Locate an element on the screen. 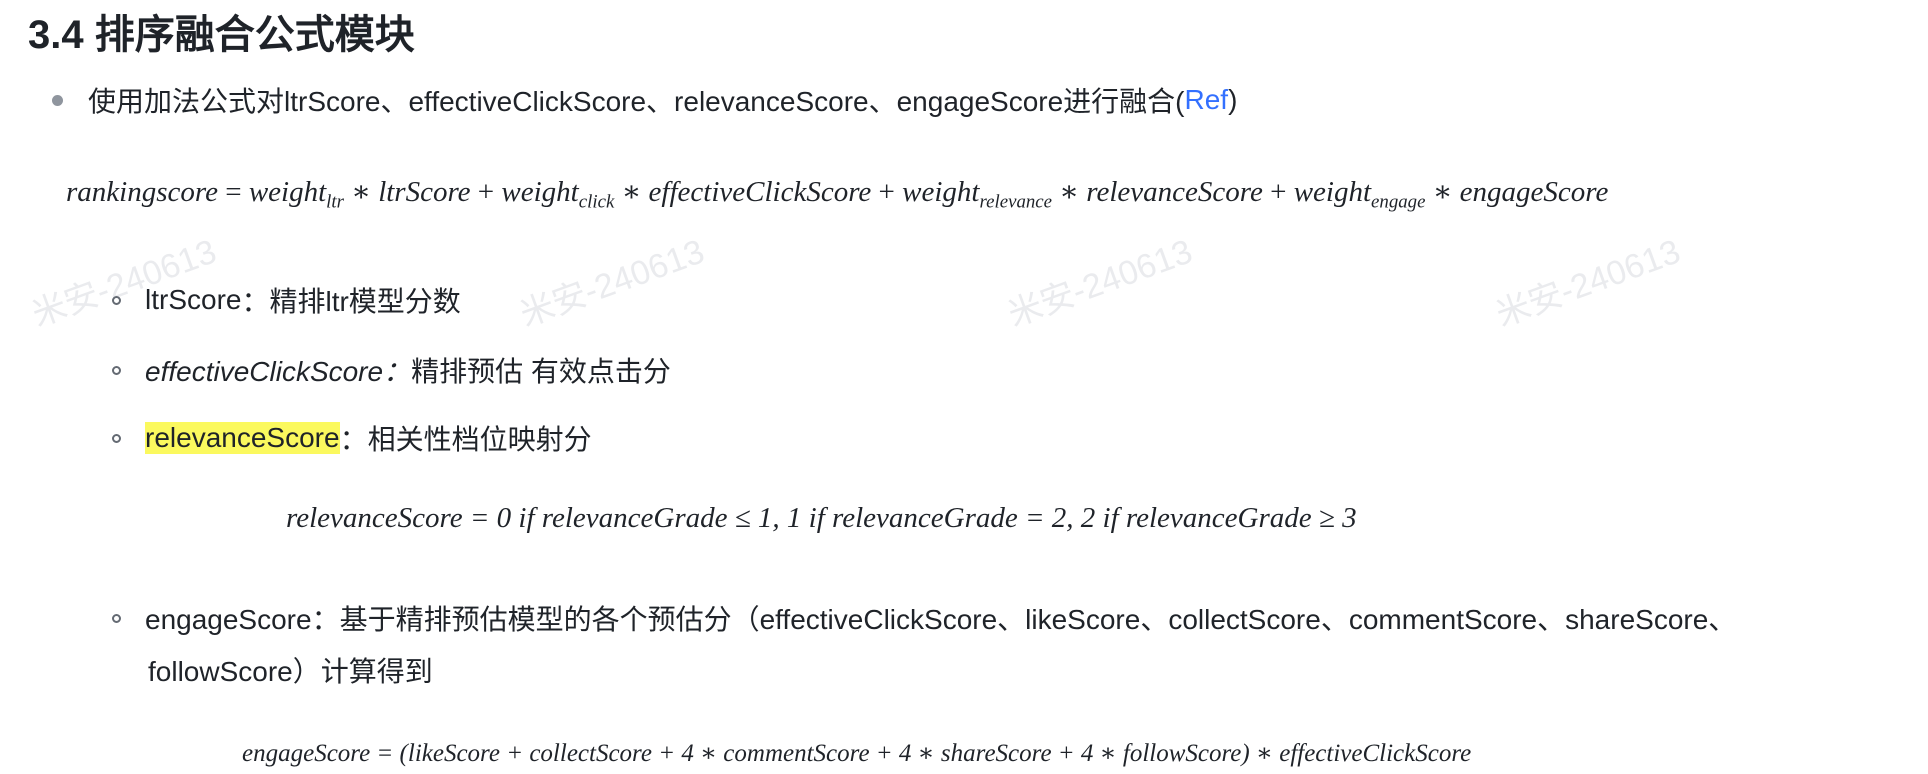 This screenshot has width=1928, height=774. item-text-line2: followScore）计算得到 is located at coordinates (290, 671).